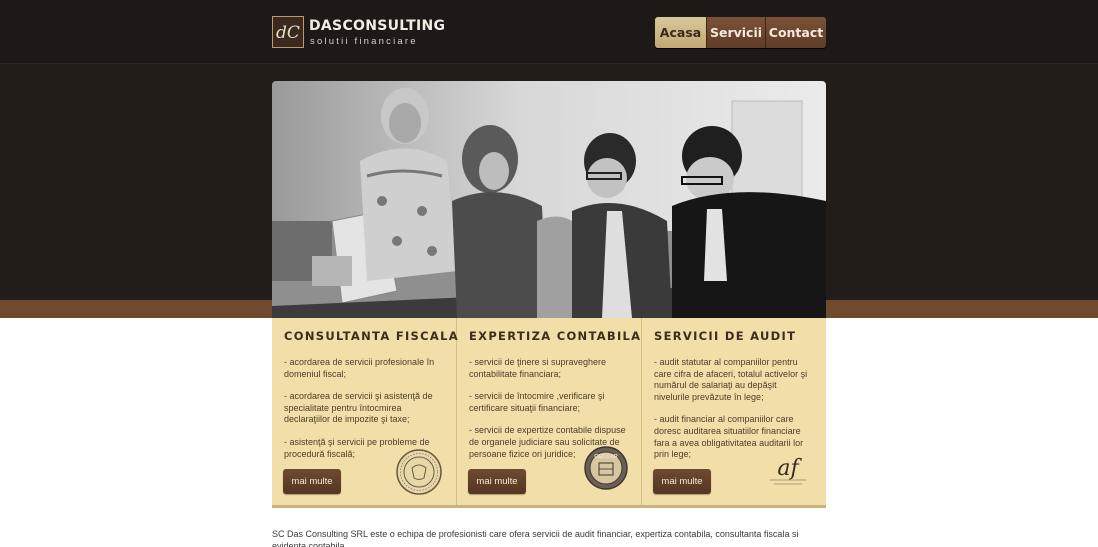 Image resolution: width=1098 pixels, height=547 pixels. I want to click on mai-multe-button-fiscal: mai multe, so click(312, 481).